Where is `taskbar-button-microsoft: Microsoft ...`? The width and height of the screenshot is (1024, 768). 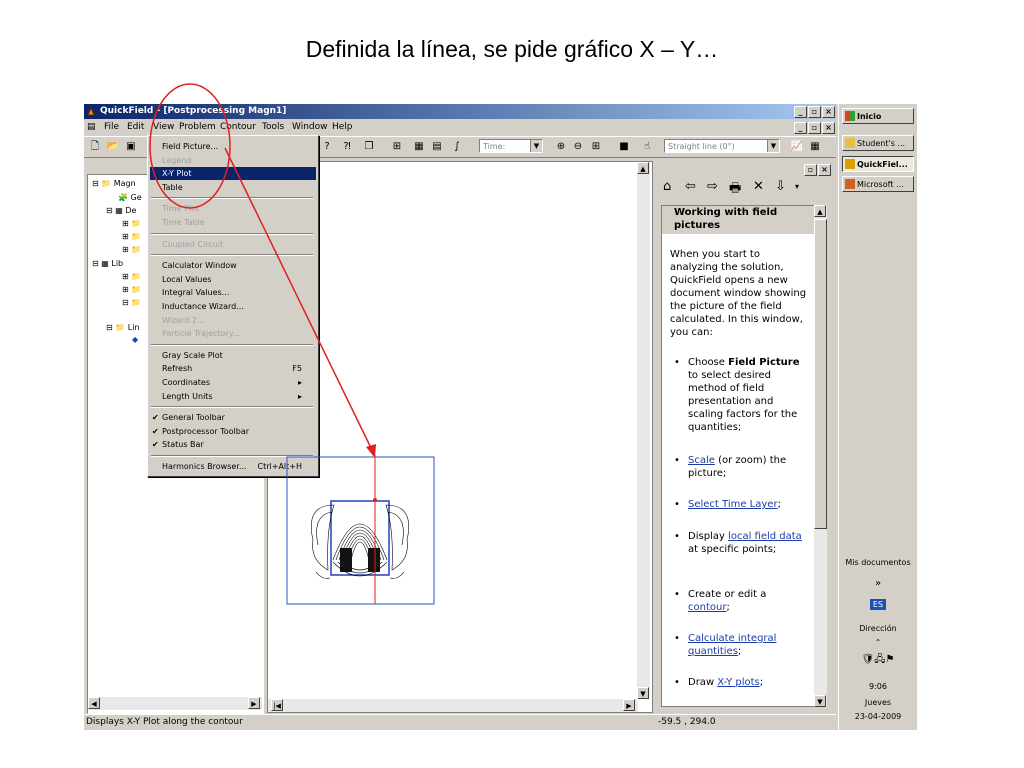 taskbar-button-microsoft: Microsoft ... is located at coordinates (878, 184).